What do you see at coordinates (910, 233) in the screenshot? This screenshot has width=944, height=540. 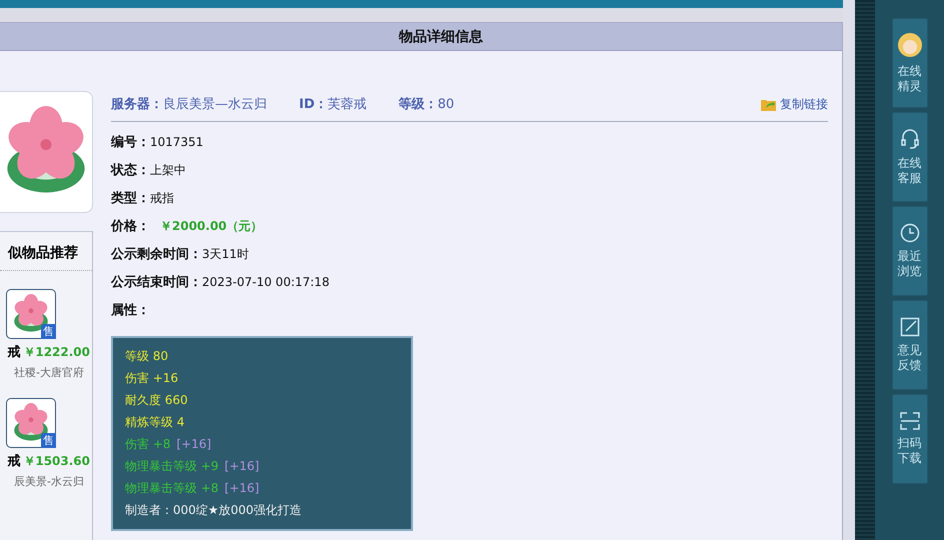 I see `clock-icon` at bounding box center [910, 233].